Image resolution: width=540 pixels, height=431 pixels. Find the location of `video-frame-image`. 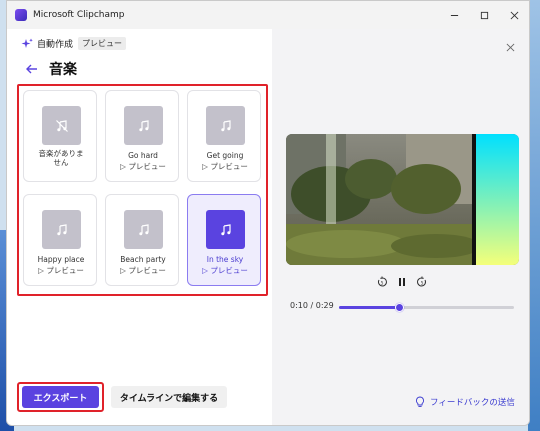

video-frame-image is located at coordinates (402, 199).